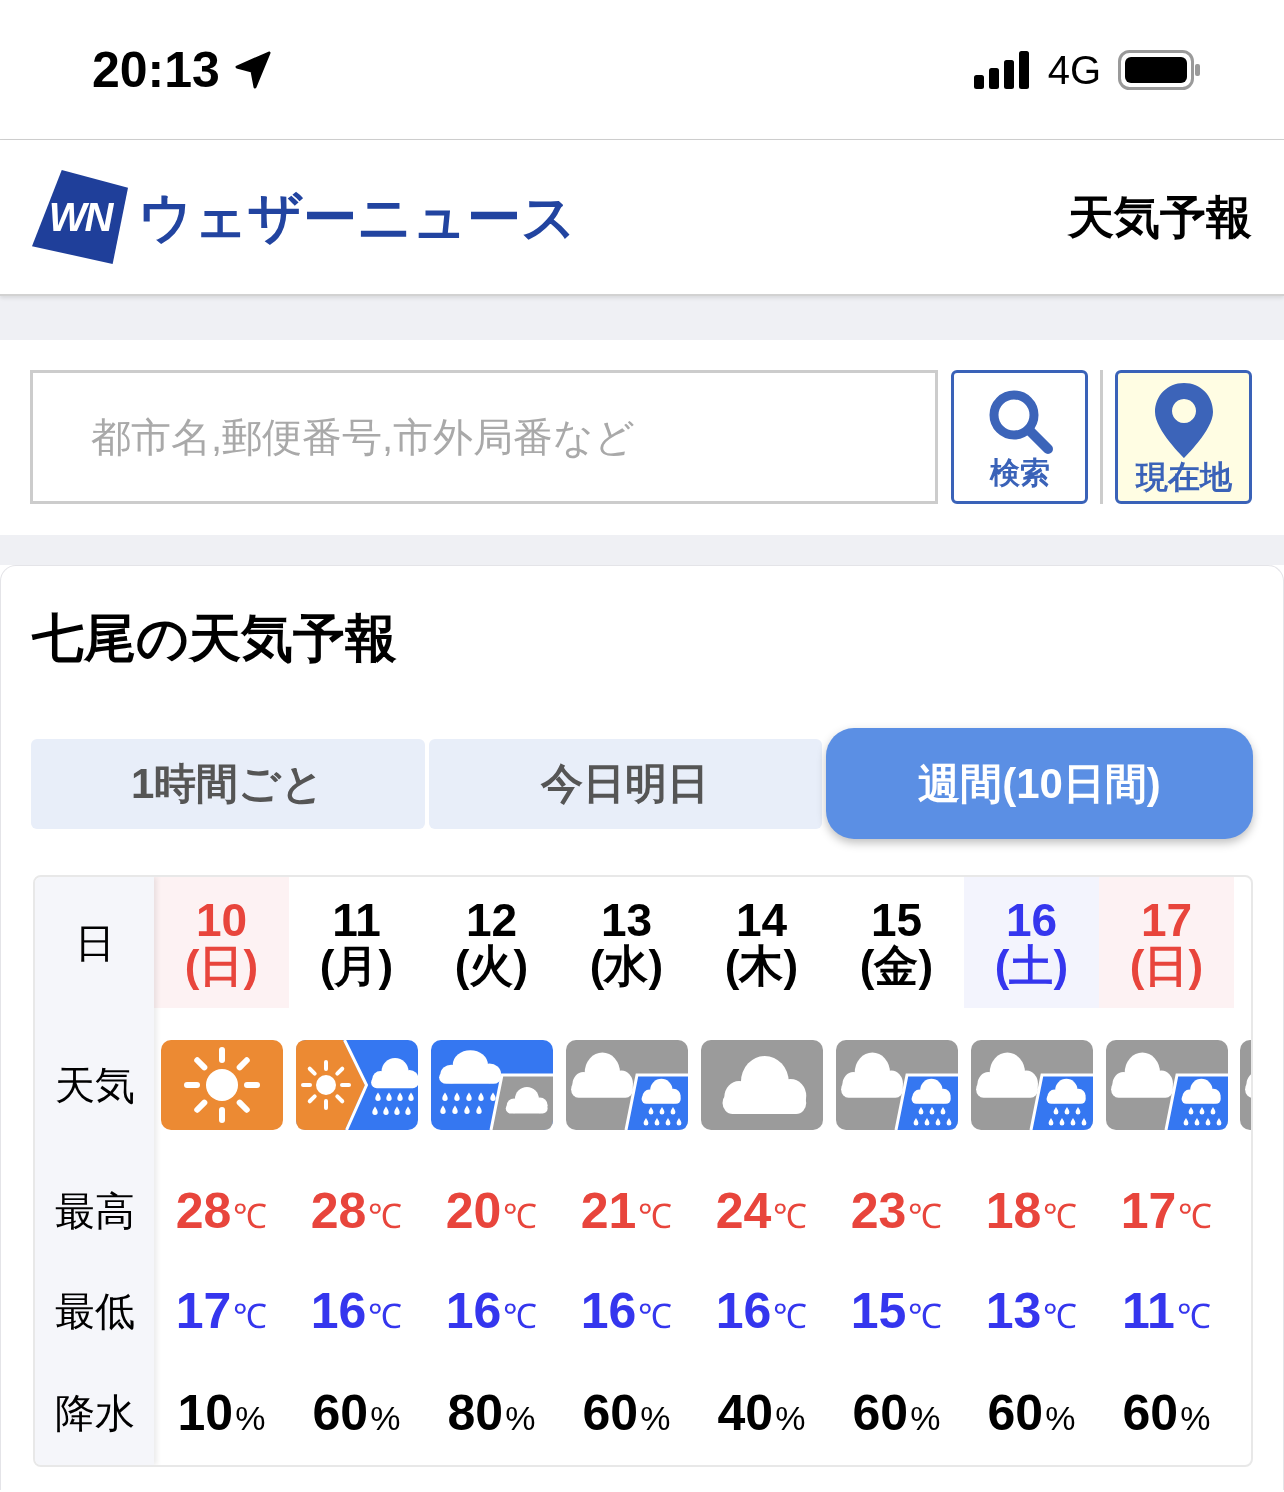 This screenshot has width=1284, height=1492. What do you see at coordinates (1166, 919) in the screenshot?
I see `date-number: 17` at bounding box center [1166, 919].